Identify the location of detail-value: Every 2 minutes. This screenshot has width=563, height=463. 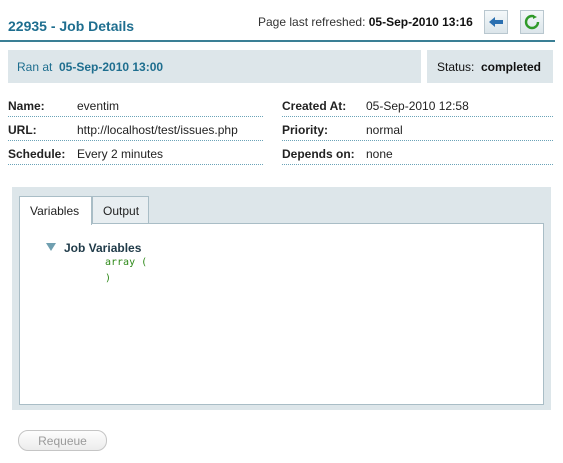
(120, 154).